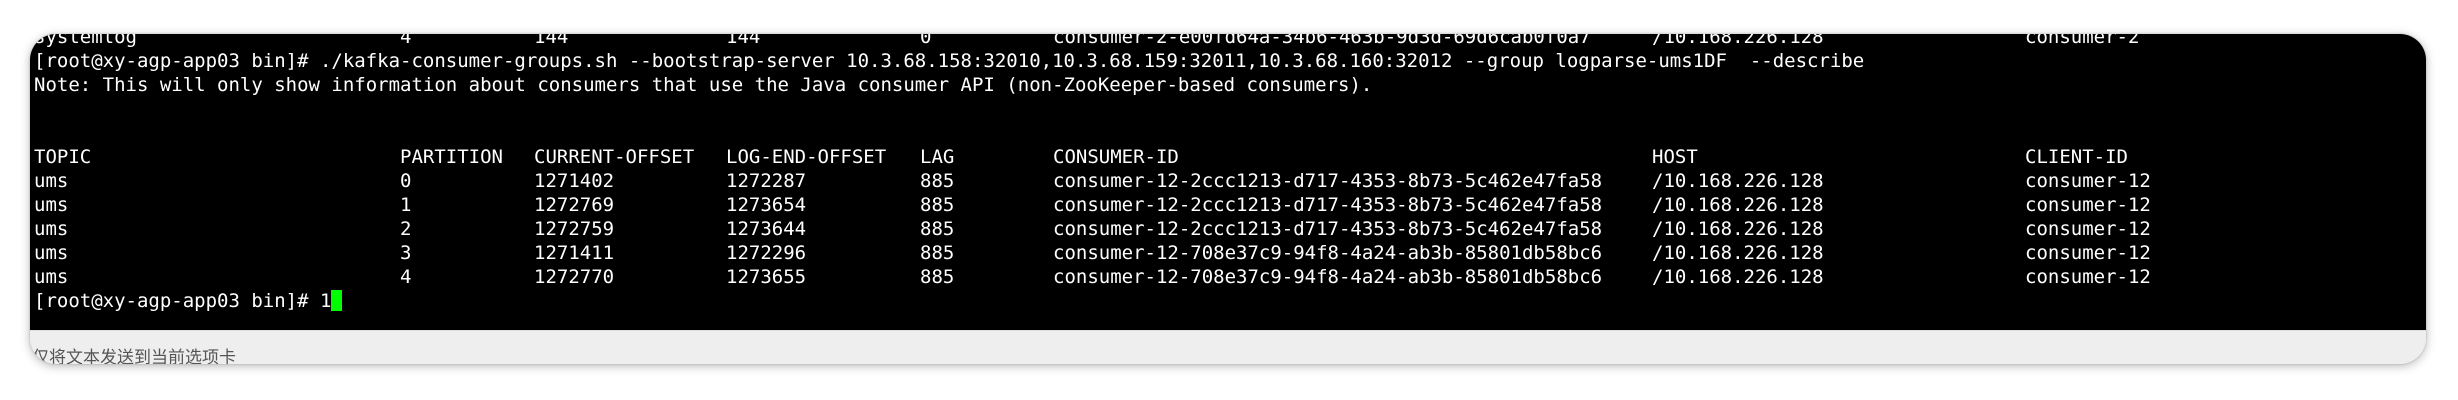  I want to click on row-log-end-offset: 1272287, so click(766, 181).